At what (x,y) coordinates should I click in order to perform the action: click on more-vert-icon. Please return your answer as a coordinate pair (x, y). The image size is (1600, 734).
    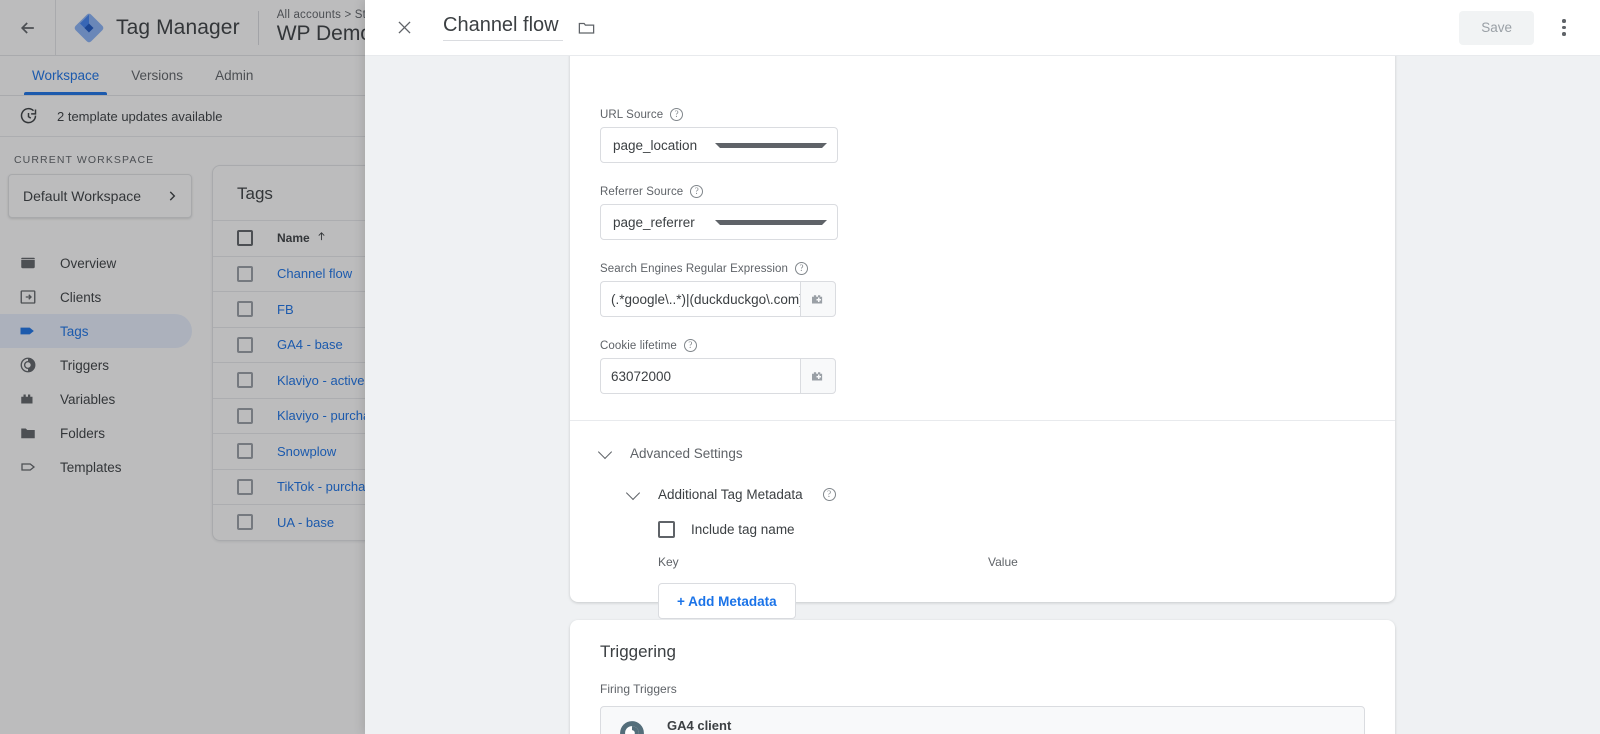
    Looking at the image, I should click on (1564, 28).